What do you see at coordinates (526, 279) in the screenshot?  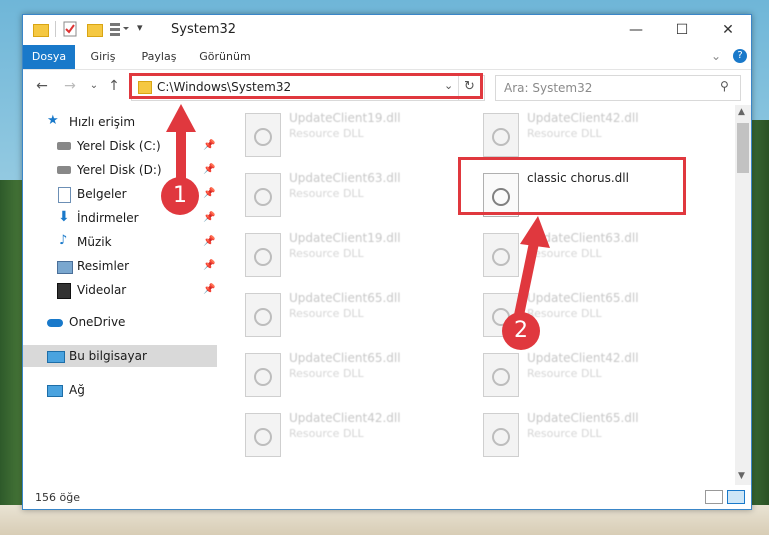 I see `arrow-2-shaft` at bounding box center [526, 279].